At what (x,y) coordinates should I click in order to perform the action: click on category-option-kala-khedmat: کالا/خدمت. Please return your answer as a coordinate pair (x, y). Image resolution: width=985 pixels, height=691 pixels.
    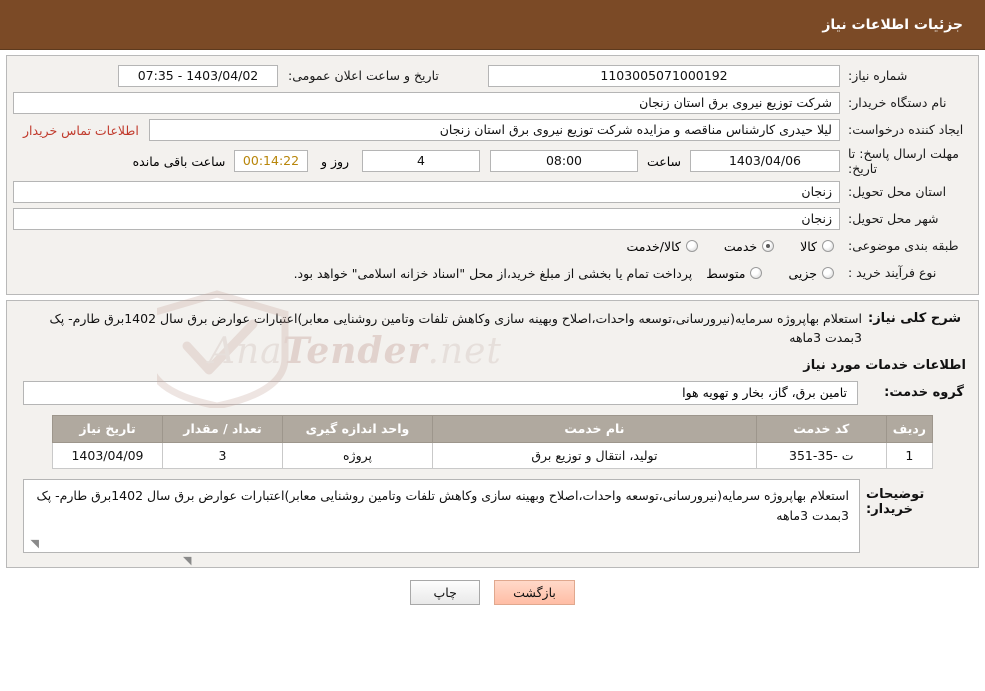
    Looking at the image, I should click on (662, 246).